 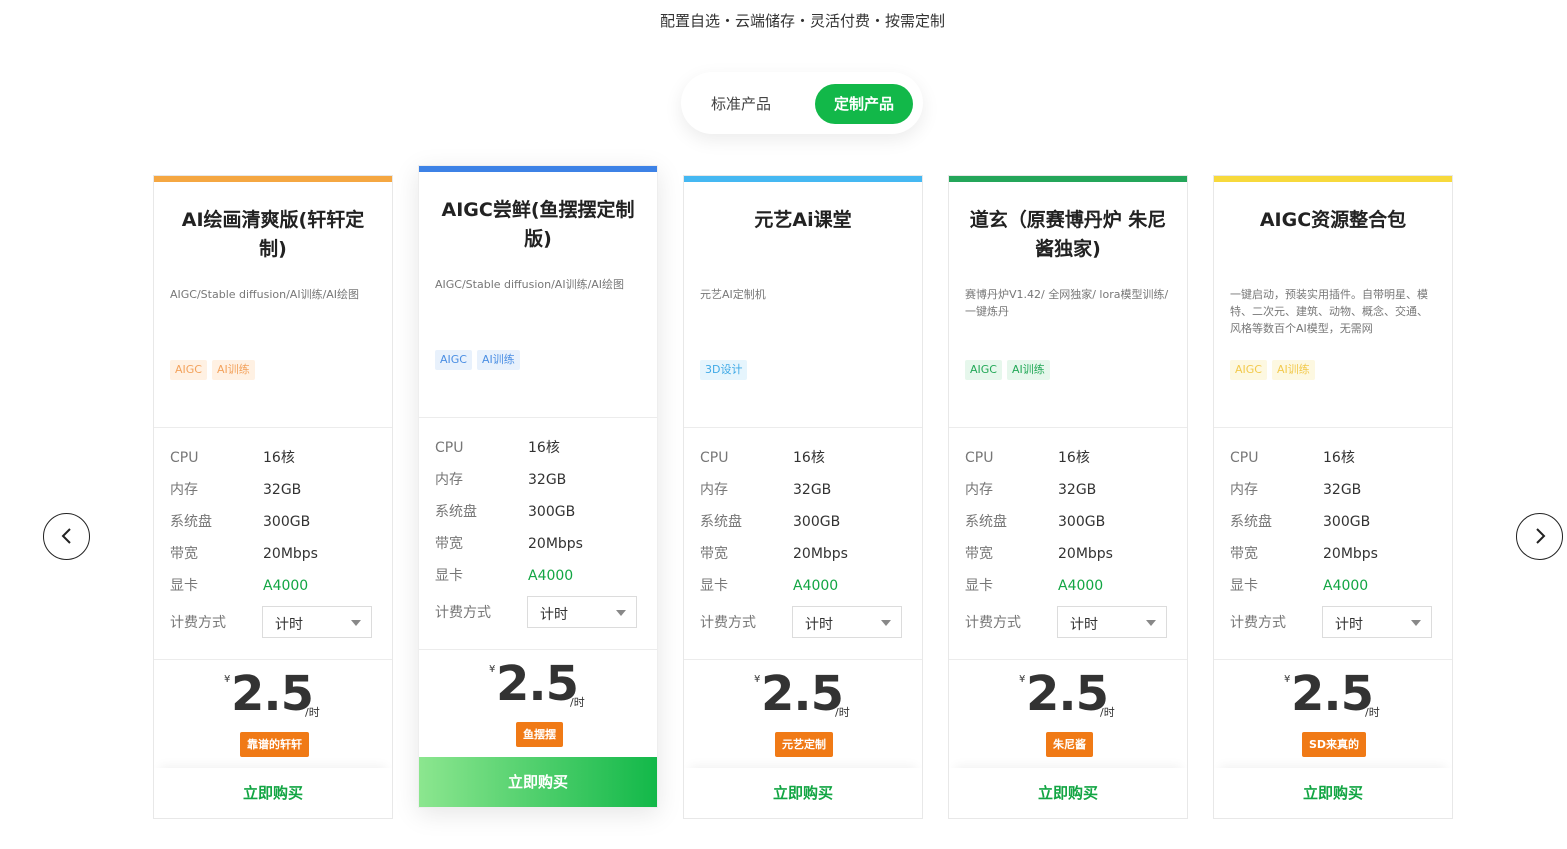 I want to click on product-type-switcher: 标准产品 定制产品, so click(x=802, y=103).